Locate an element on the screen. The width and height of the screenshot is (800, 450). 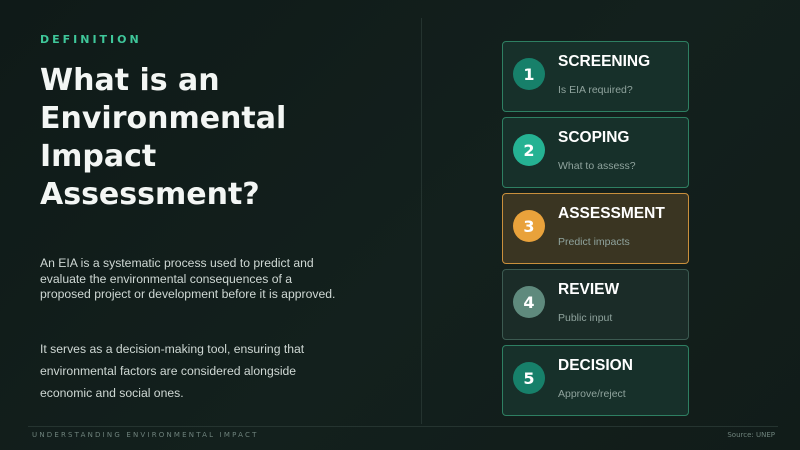
footer-title: UNDERSTANDING ENVIRONMENTAL IMPACT is located at coordinates (145, 435).